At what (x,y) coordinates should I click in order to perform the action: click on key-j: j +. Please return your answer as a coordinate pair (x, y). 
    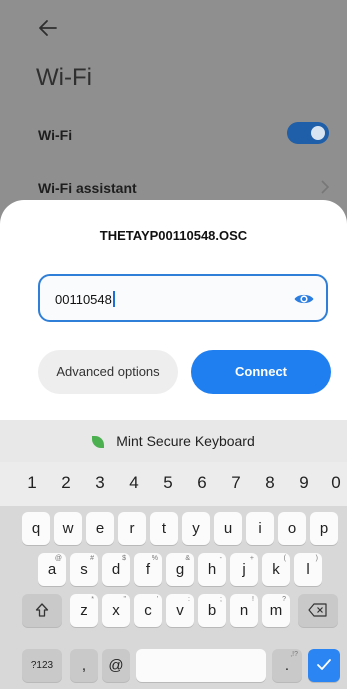
    Looking at the image, I should click on (244, 569).